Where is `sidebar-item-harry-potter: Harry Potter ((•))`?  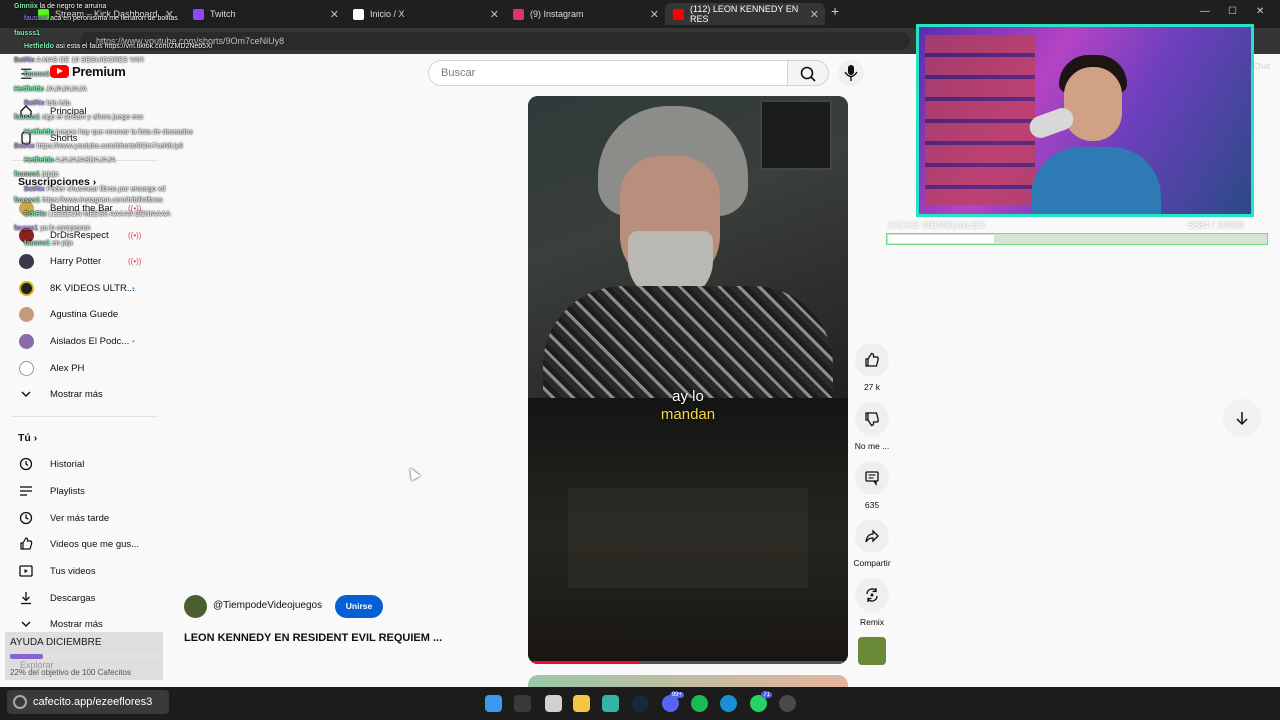
sidebar-item-harry-potter: Harry Potter ((•)) is located at coordinates (90, 261).